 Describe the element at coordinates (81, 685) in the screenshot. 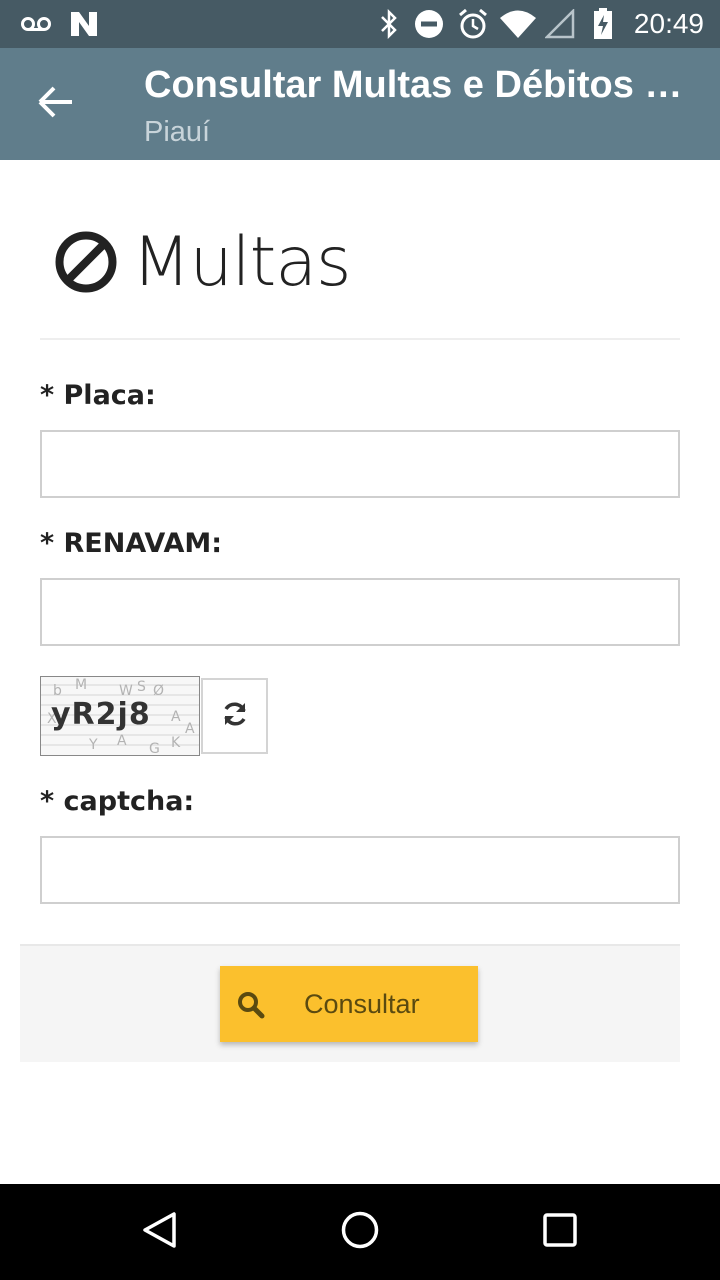

I see `svg-text: M` at that location.